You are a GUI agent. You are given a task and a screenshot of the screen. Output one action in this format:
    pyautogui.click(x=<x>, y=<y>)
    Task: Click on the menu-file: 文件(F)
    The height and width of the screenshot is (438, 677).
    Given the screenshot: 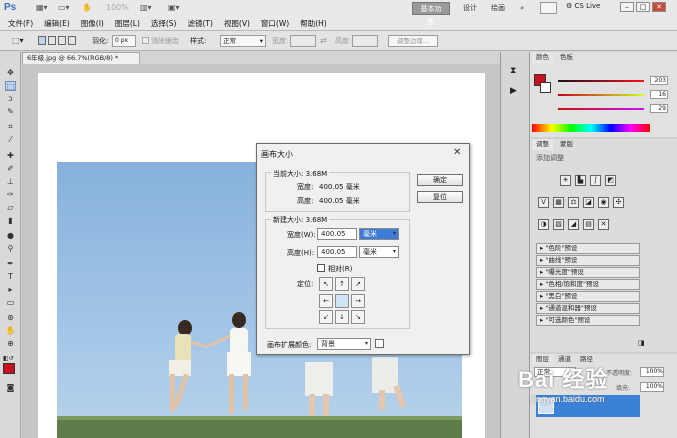 What is the action you would take?
    pyautogui.click(x=20, y=24)
    